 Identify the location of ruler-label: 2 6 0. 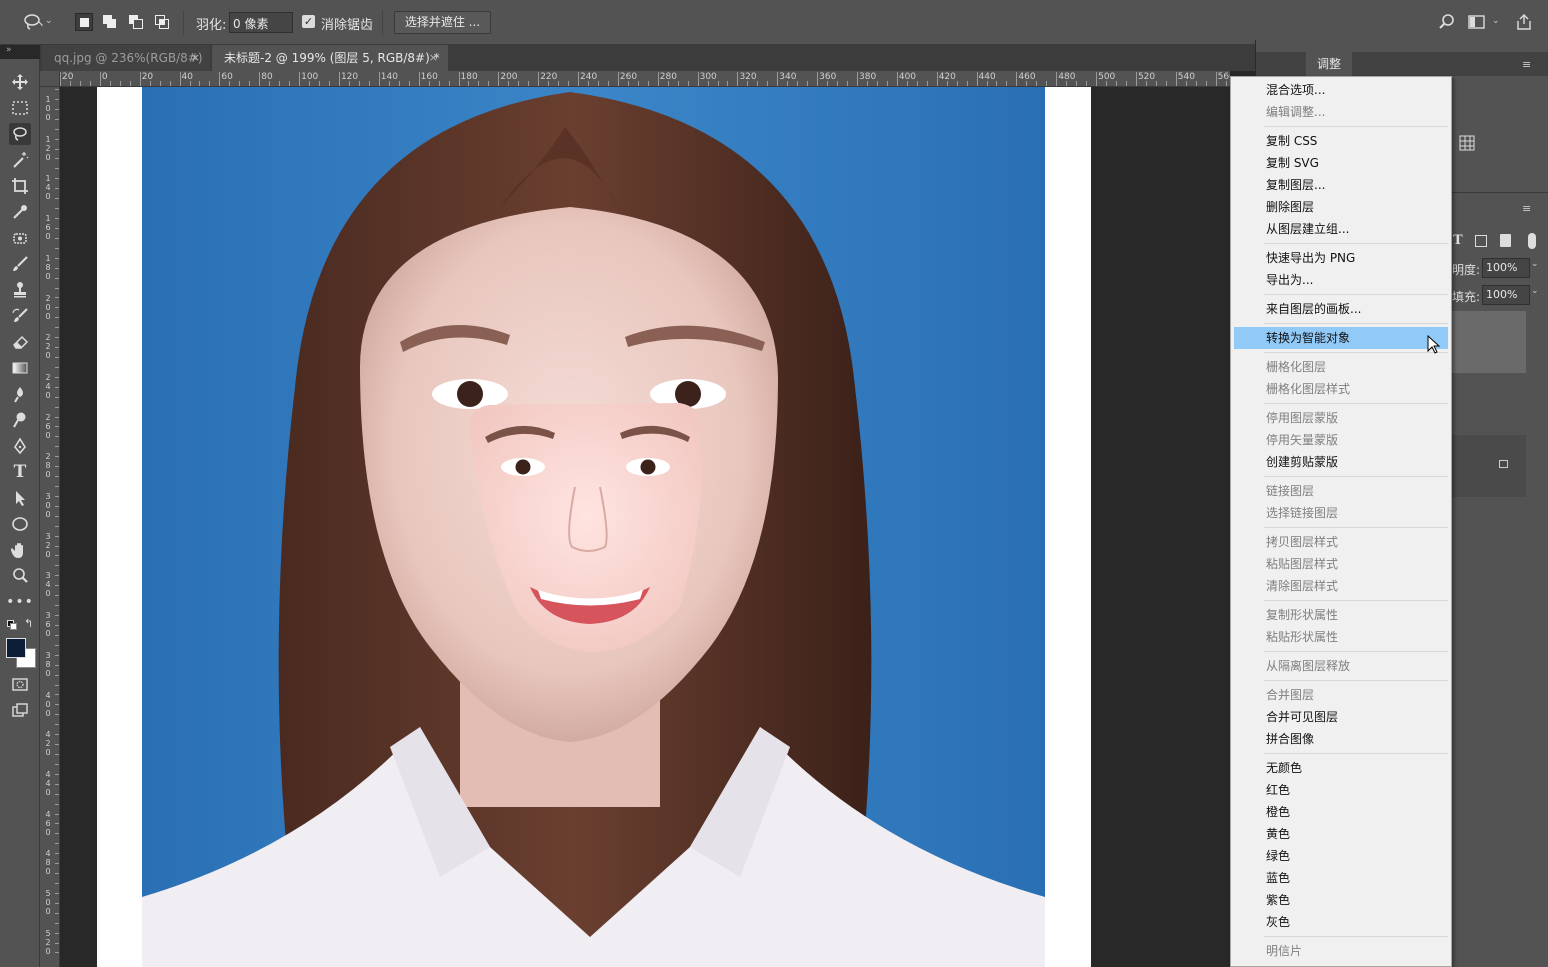
(48, 426).